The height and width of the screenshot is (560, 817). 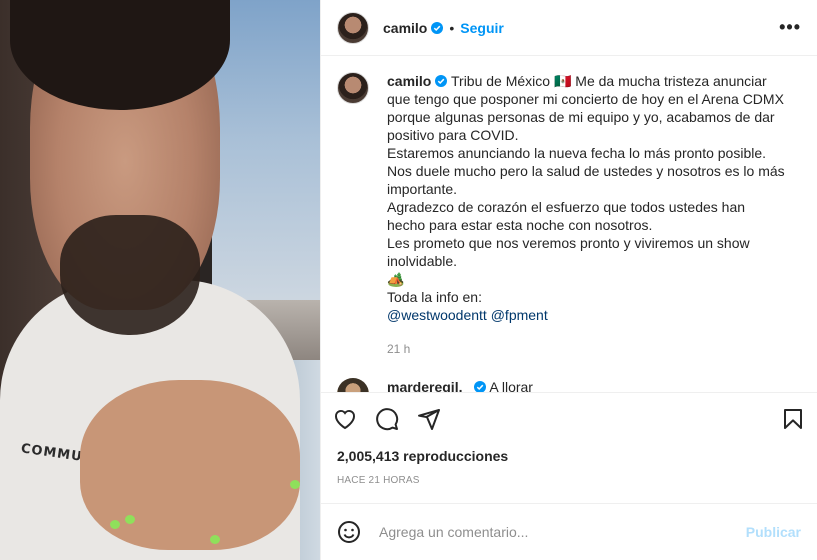 I want to click on comment-input, so click(x=561, y=532).